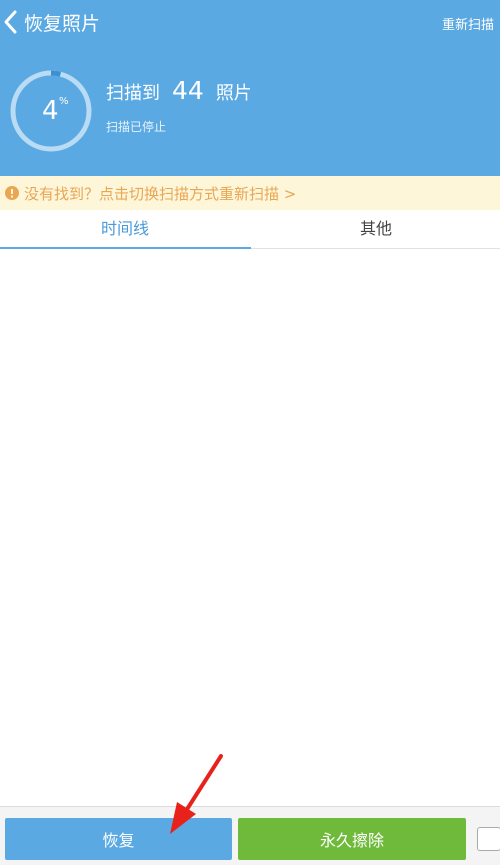 This screenshot has width=500, height=865. I want to click on tab-timeline: 时间线, so click(125, 229).